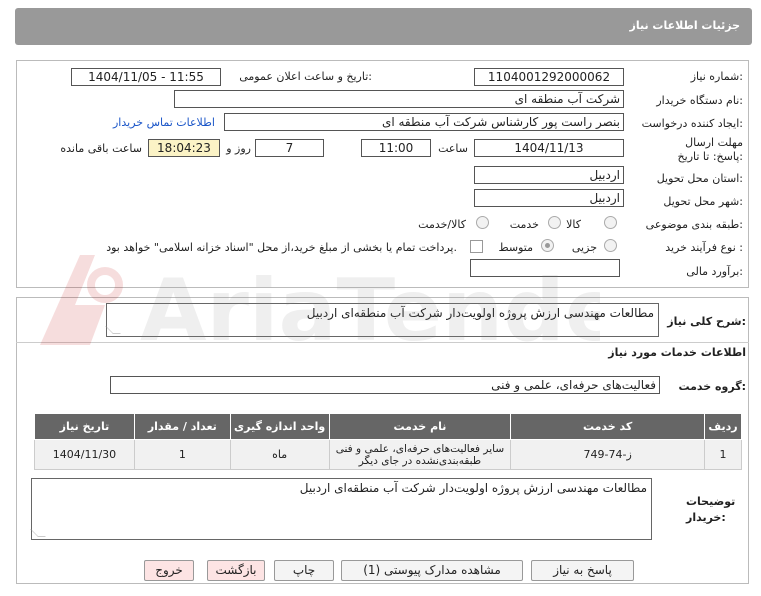  I want to click on announce-label: تاریخ و ساعت اعلان عمومی:, so click(305, 76).